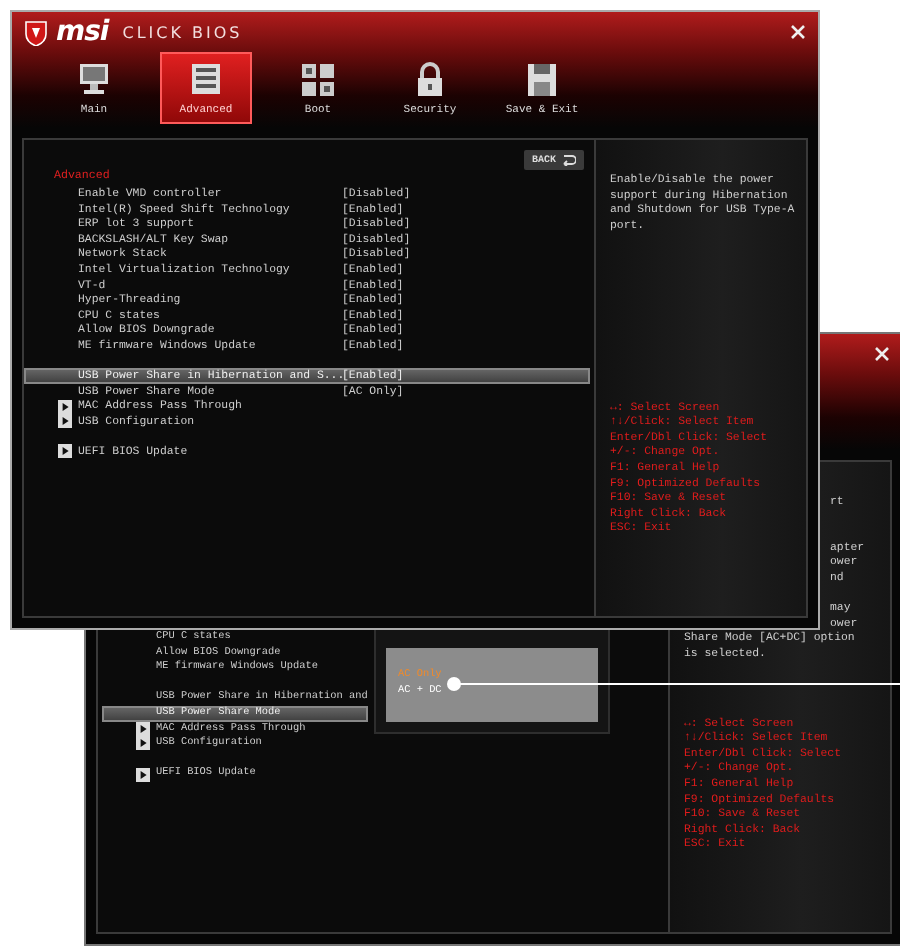 The image size is (900, 946). Describe the element at coordinates (36, 32) in the screenshot. I see `shield-logo-icon` at that location.